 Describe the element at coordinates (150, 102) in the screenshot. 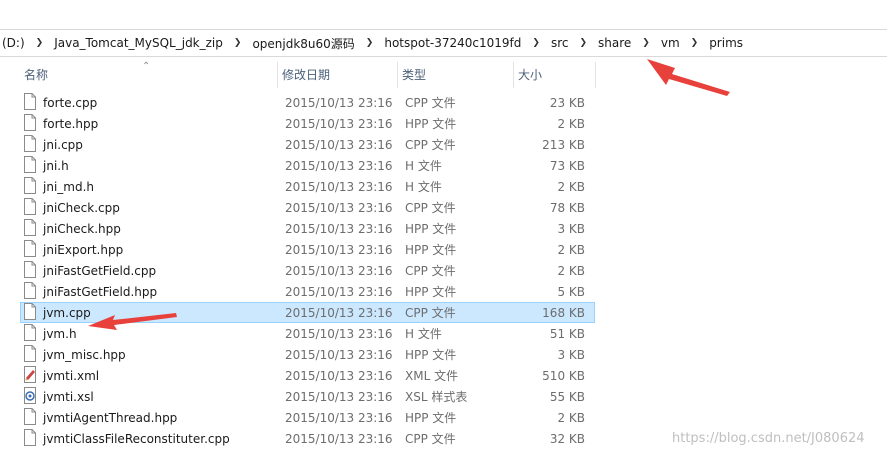

I see `file-name-cell: forte.cpp` at that location.